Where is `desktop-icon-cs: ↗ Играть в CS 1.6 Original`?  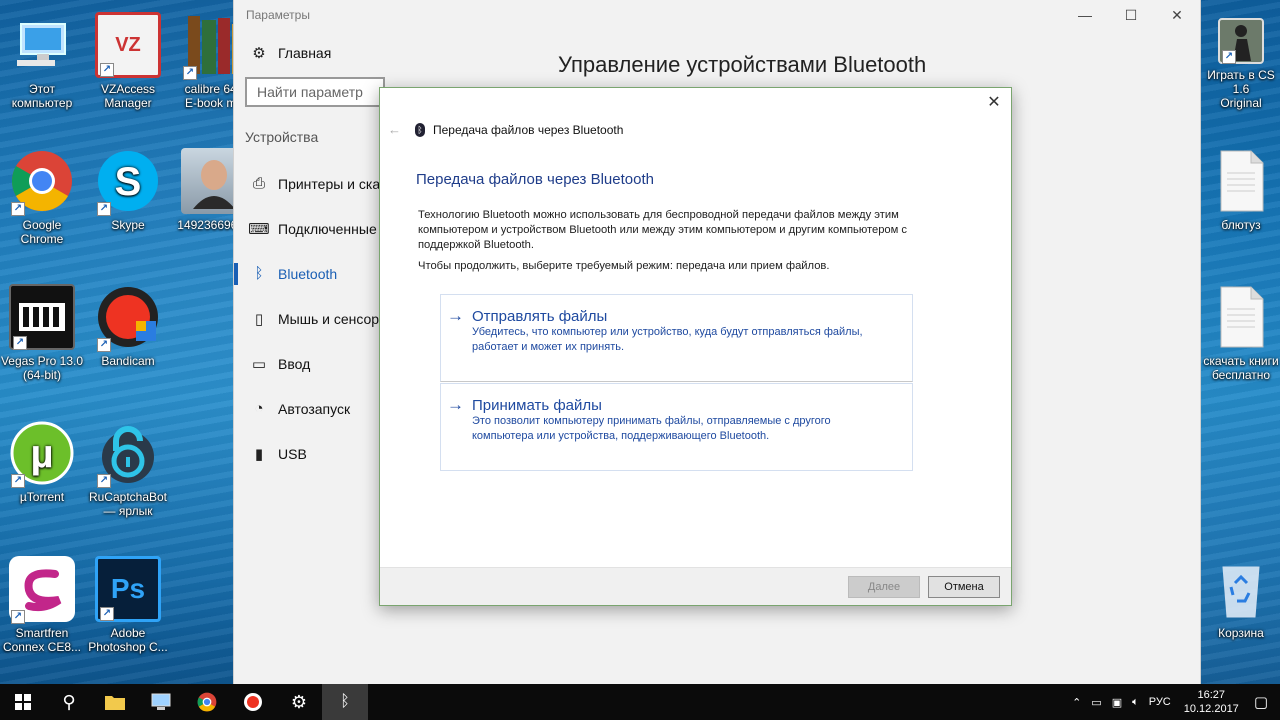 desktop-icon-cs: ↗ Играть в CS 1.6 Original is located at coordinates (1239, 64).